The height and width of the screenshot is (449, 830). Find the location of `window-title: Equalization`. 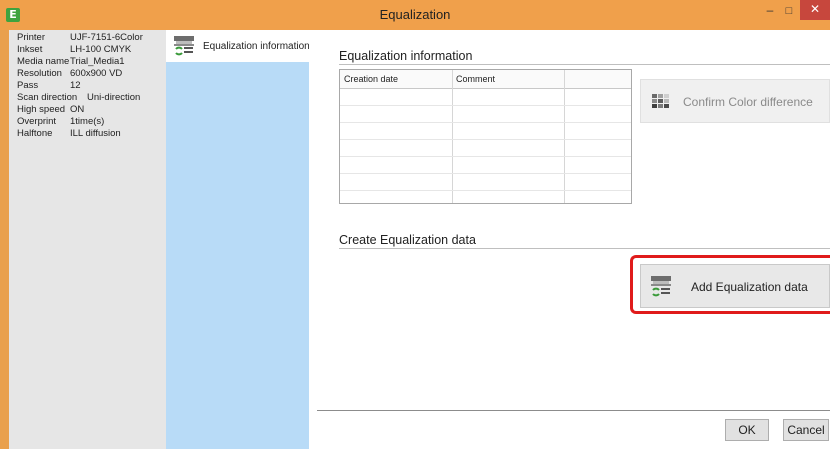

window-title: Equalization is located at coordinates (415, 14).